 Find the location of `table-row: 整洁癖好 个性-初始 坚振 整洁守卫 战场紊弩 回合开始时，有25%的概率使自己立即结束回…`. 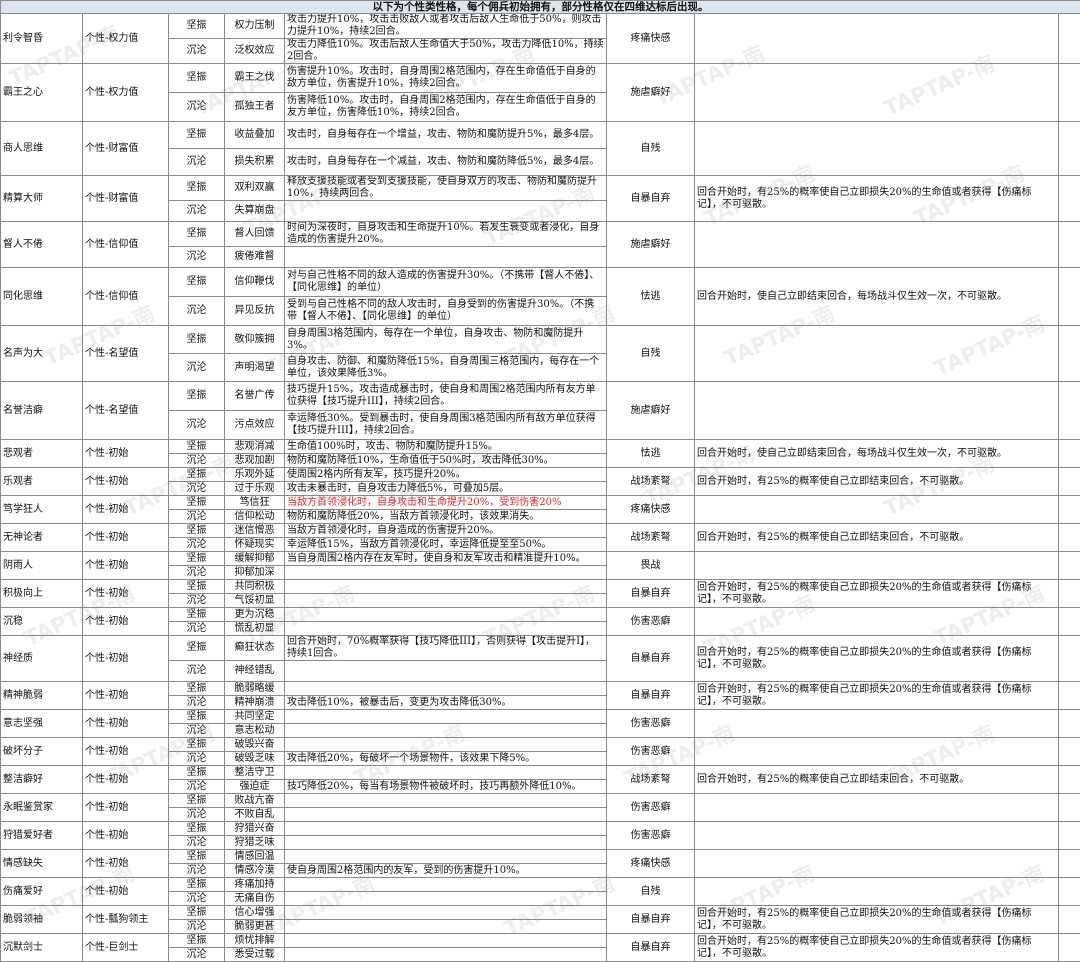

table-row: 整洁癖好 个性-初始 坚振 整洁守卫 战场紊弩 回合开始时，有25%的概率使自己立即结束回… is located at coordinates (540, 779).